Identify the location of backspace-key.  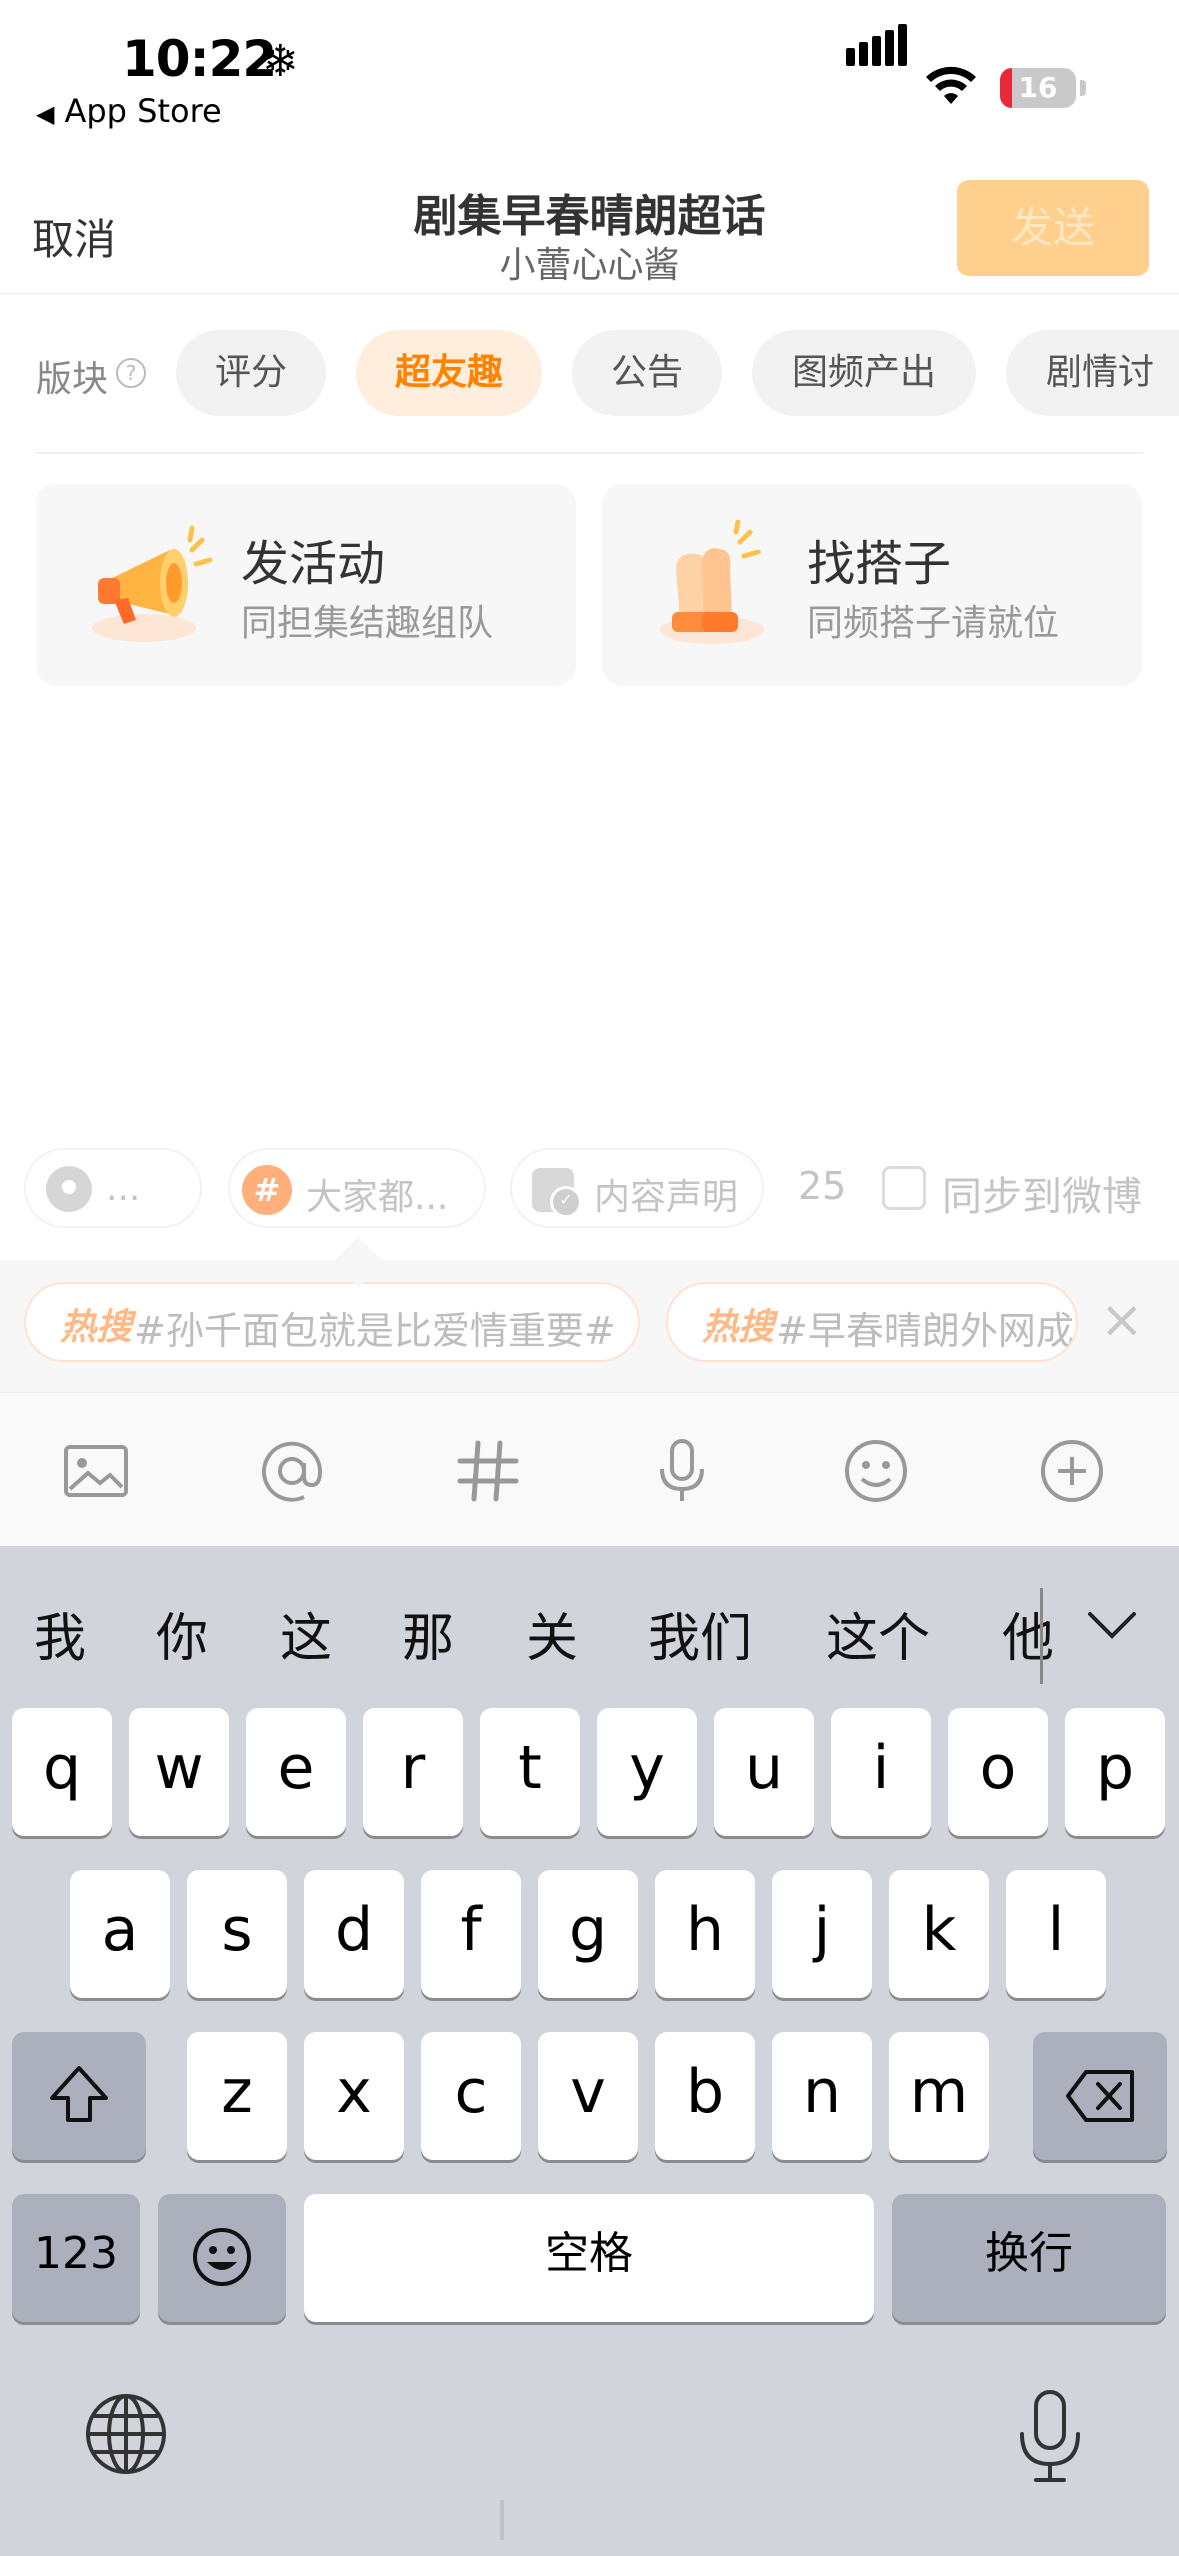
(1100, 2096).